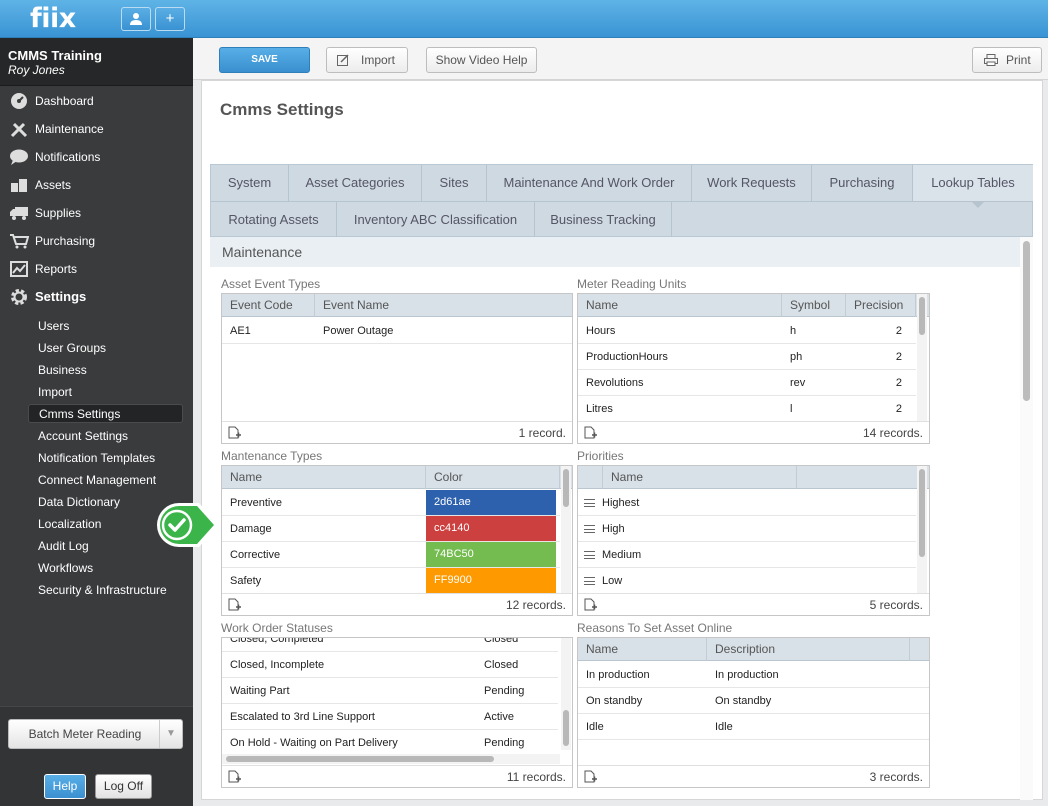  I want to click on nav-dashboard: Dashboard, so click(96, 101).